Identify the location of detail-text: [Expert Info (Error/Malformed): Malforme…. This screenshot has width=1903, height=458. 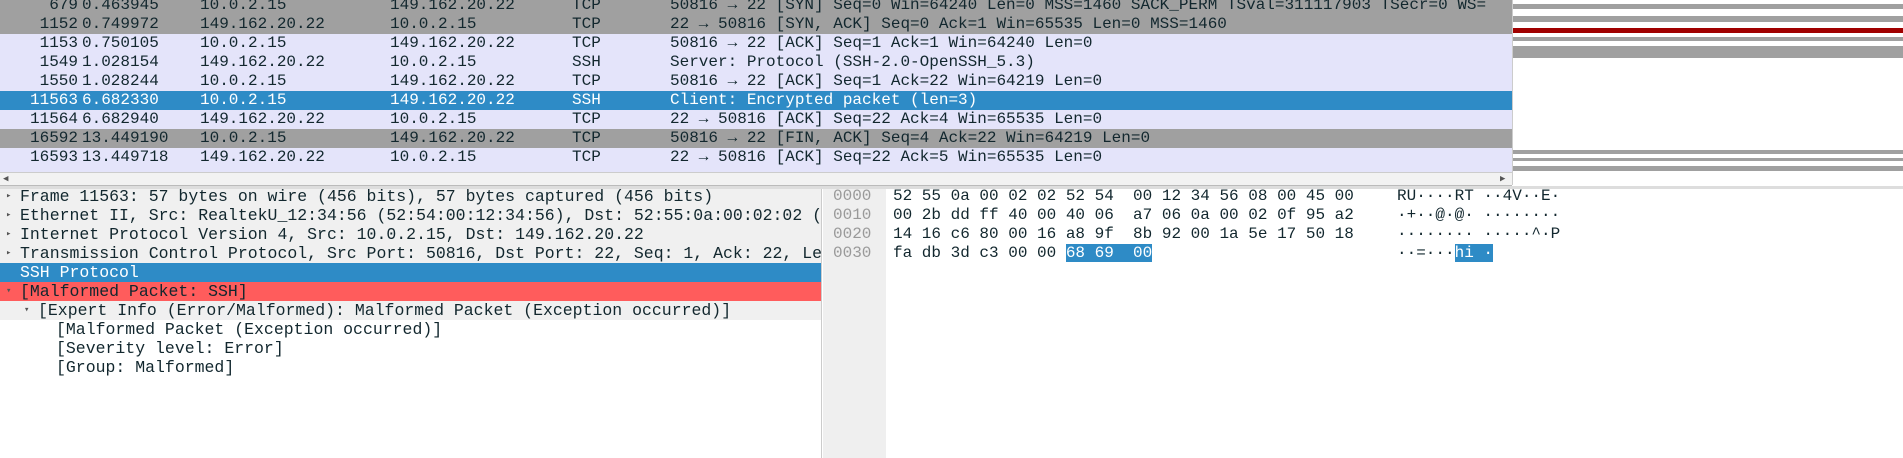
(385, 310).